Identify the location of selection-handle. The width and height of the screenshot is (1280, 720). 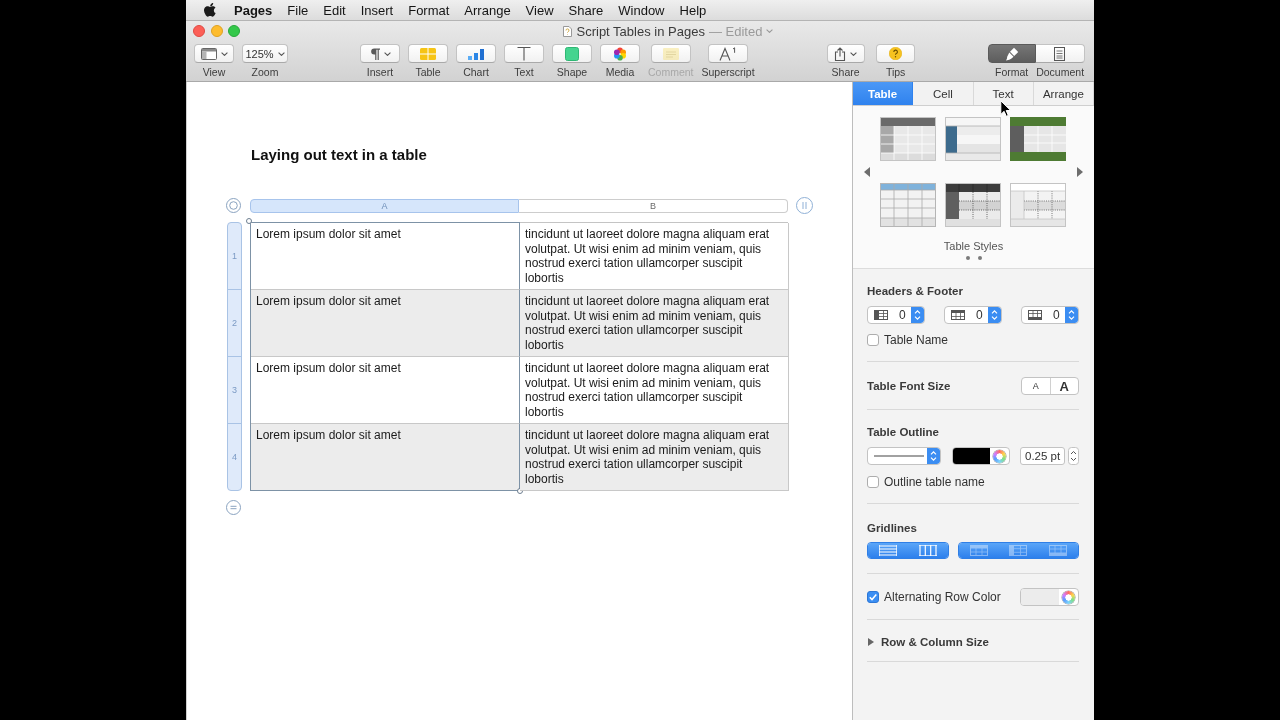
(249, 221).